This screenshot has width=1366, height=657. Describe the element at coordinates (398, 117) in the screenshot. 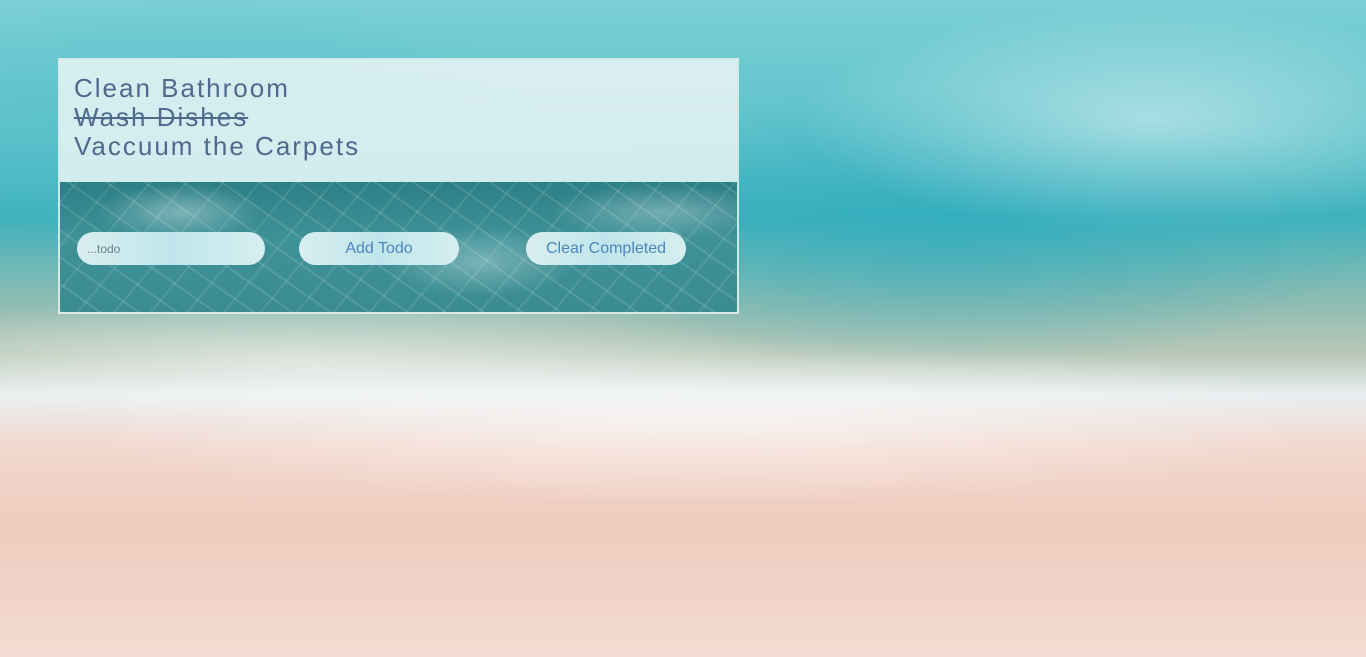

I see `todo-item-wash-dishes: Wash Dishes` at that location.